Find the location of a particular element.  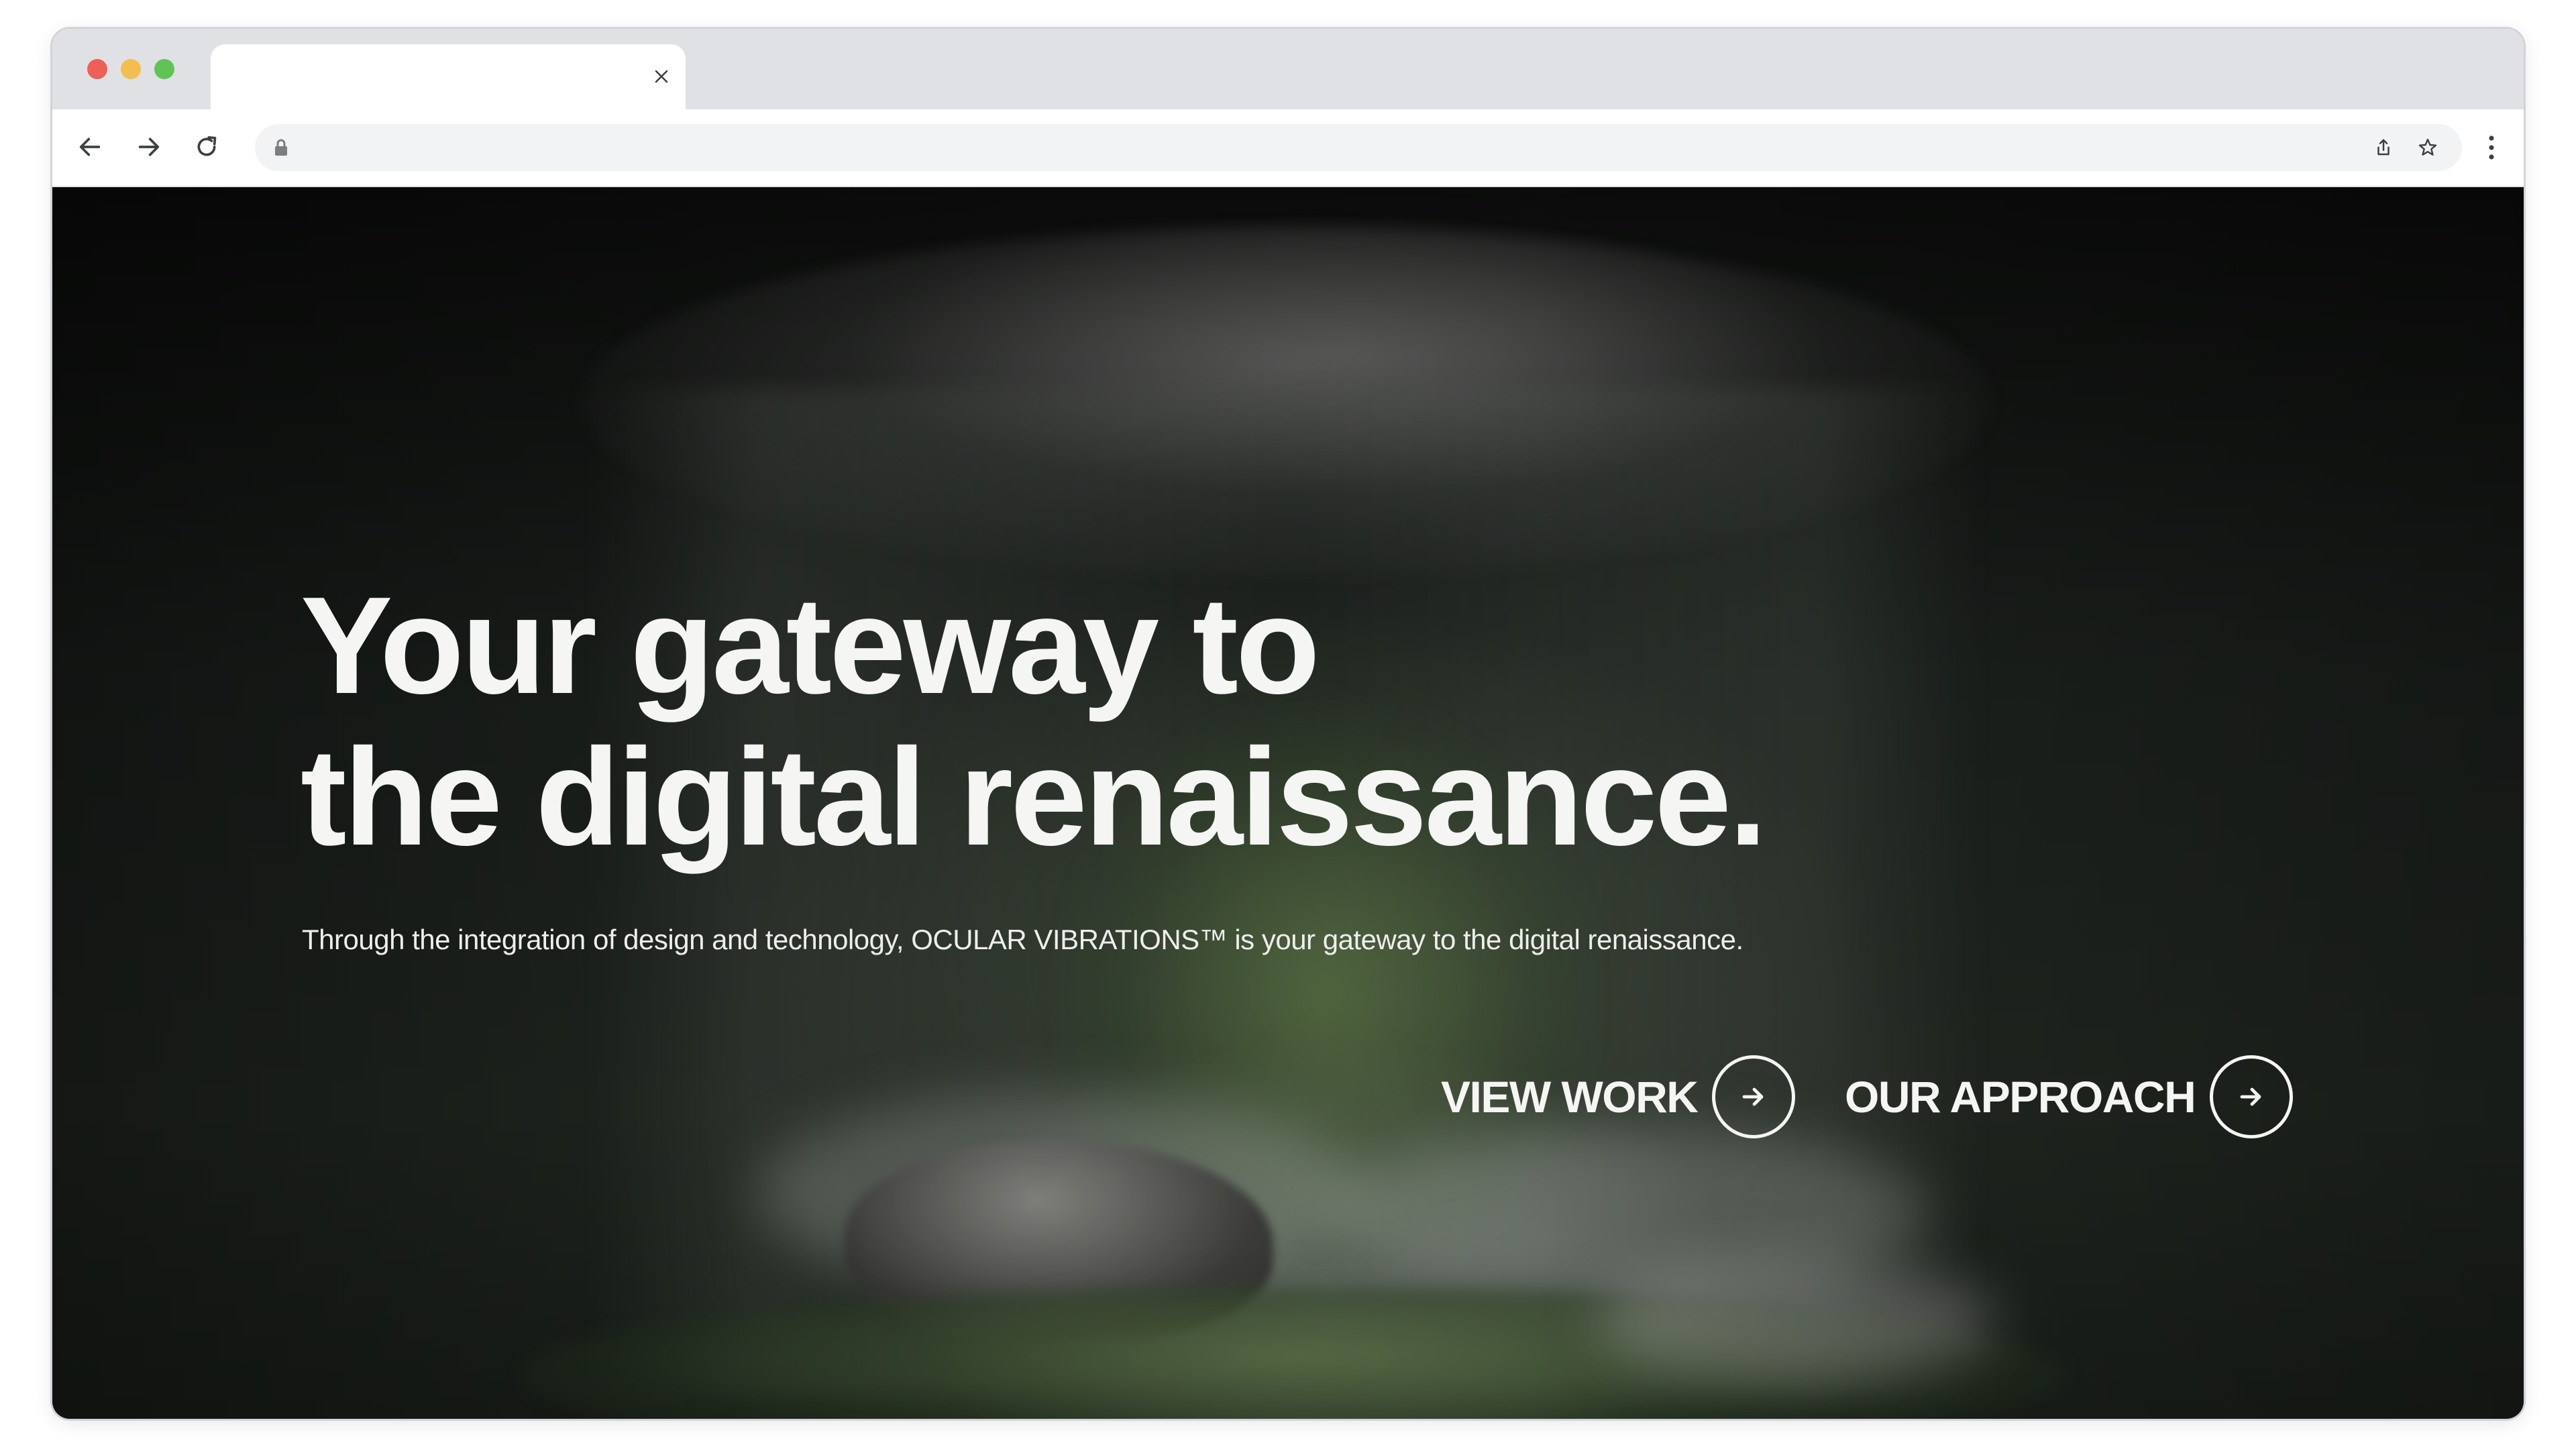

kebab-menu-icon is located at coordinates (2491, 147).